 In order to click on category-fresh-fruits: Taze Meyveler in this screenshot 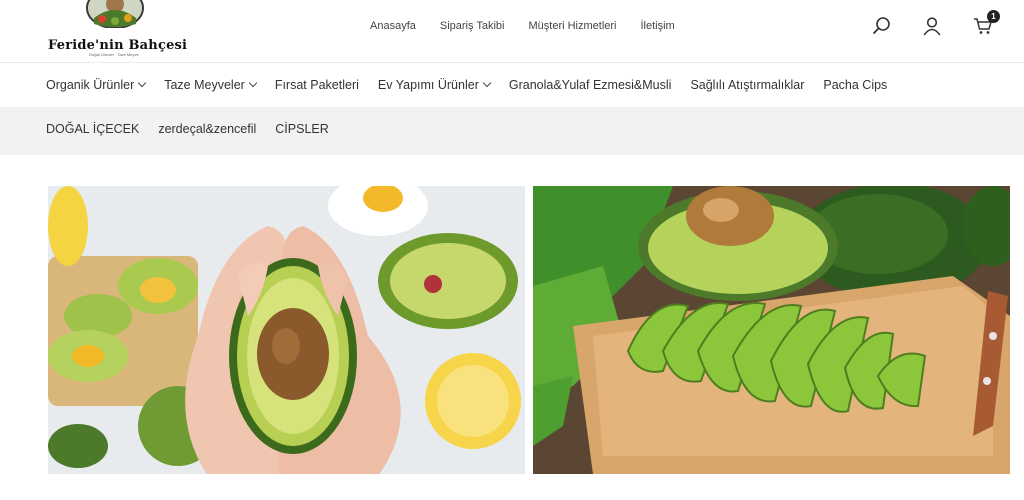, I will do `click(211, 85)`.